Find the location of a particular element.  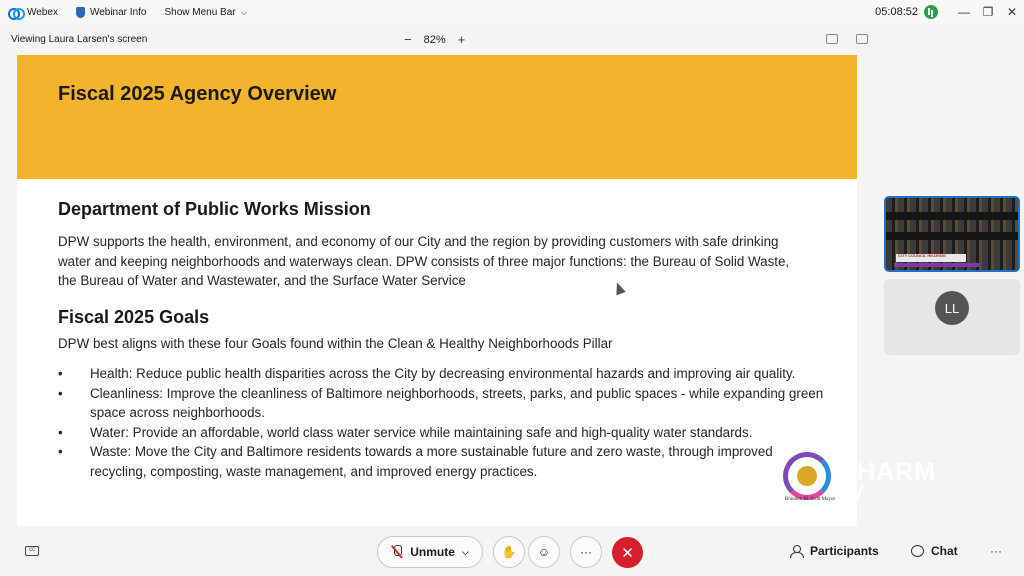

ellipsis-icon: ··· is located at coordinates (586, 552).